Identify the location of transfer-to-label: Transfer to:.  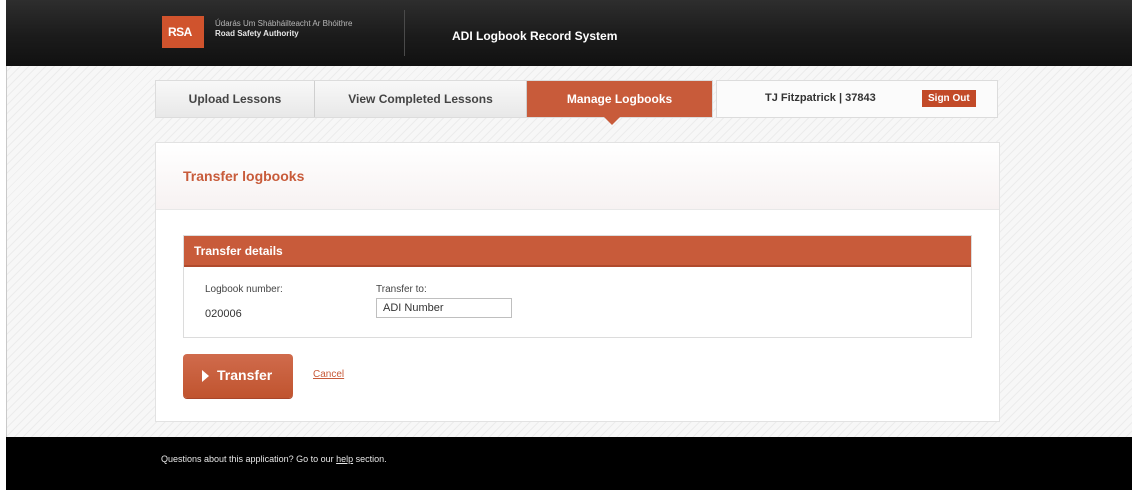
(401, 289).